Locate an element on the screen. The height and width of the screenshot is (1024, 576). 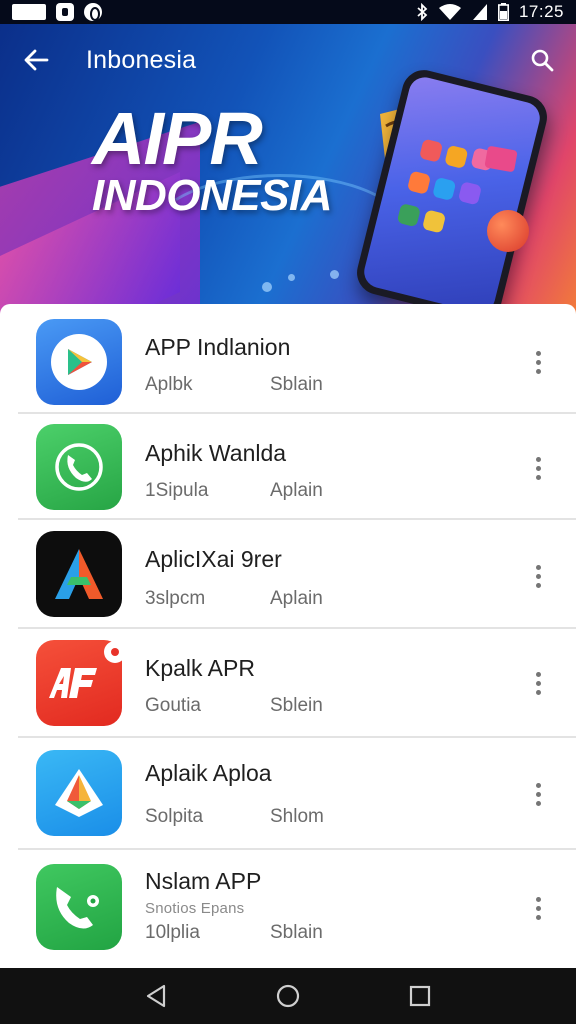
back-button is located at coordinates (36, 60).